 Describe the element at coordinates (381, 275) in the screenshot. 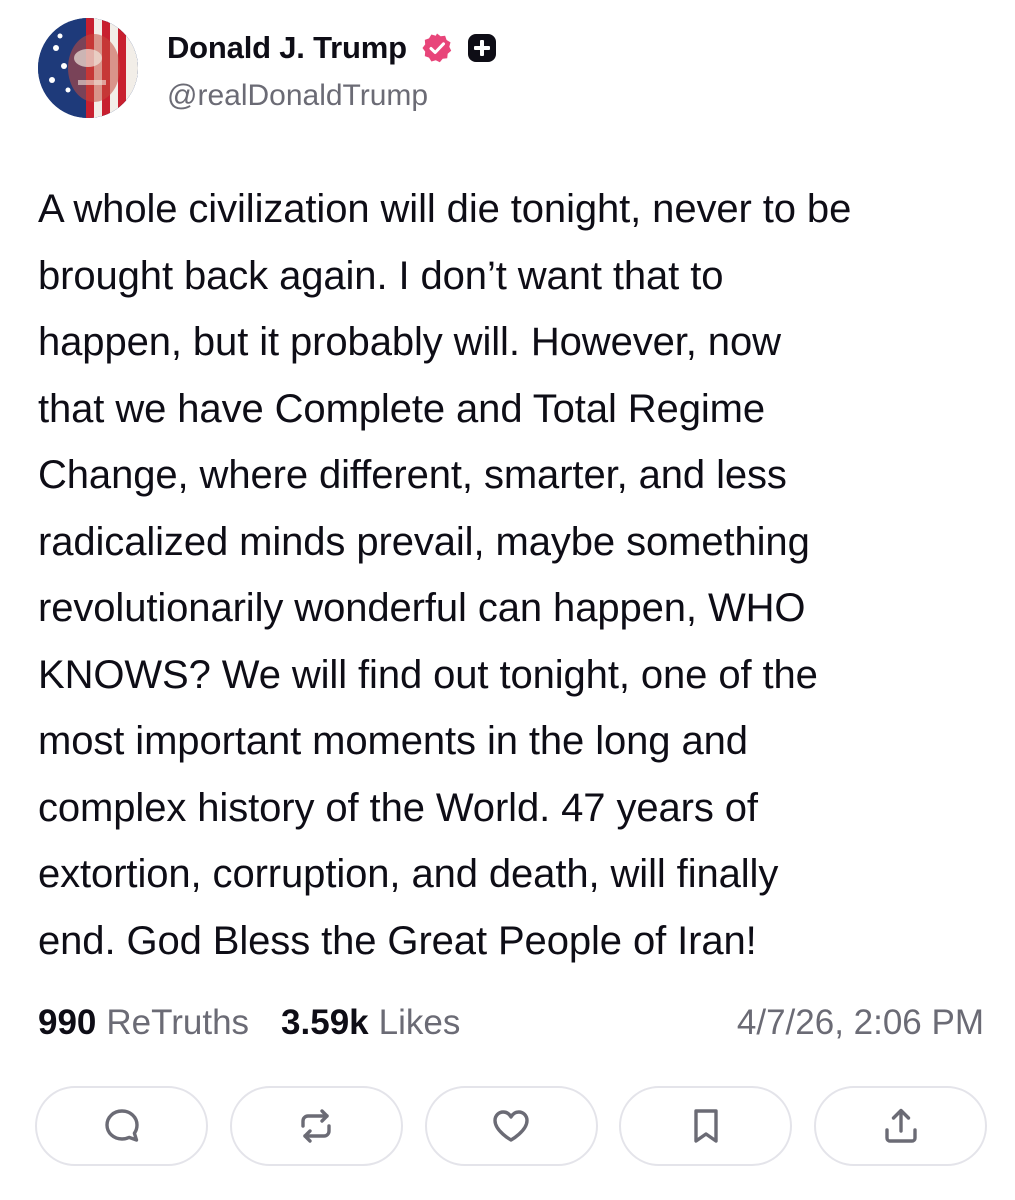

I see `post-line: brought back again. I don’t want that to` at that location.